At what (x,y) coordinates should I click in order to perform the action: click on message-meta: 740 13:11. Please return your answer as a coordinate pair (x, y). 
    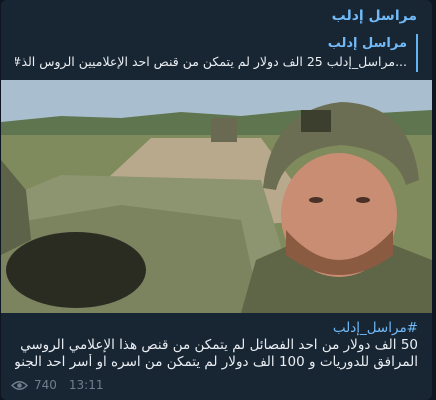
    Looking at the image, I should click on (57, 385).